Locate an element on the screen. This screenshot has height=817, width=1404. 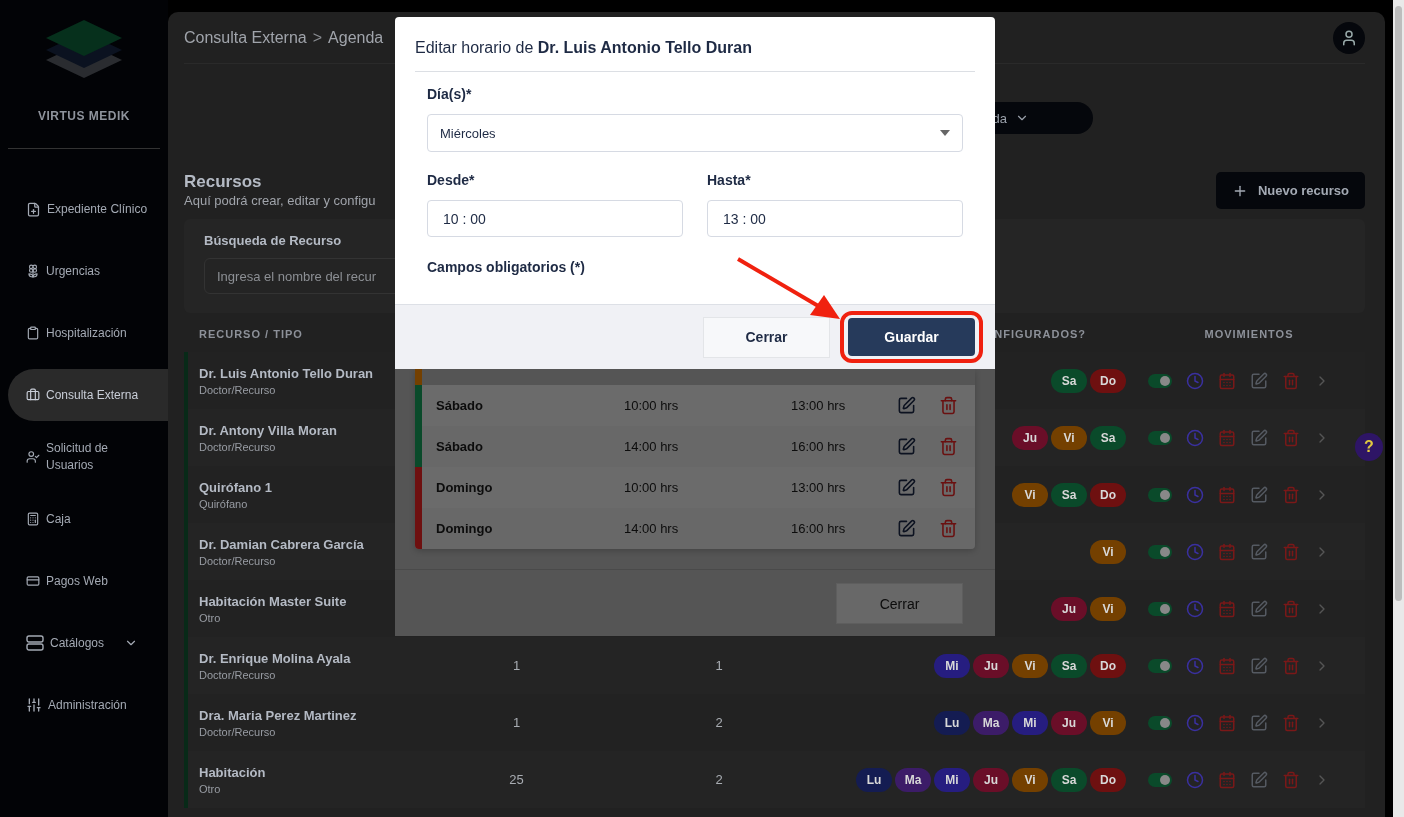
resource-name: Habitación is located at coordinates (232, 772).